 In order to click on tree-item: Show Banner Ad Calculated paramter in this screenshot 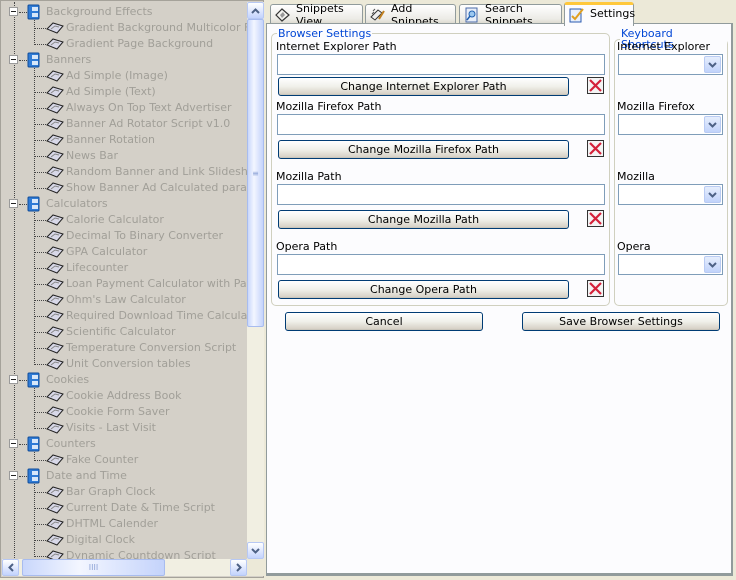, I will do `click(156, 188)`.